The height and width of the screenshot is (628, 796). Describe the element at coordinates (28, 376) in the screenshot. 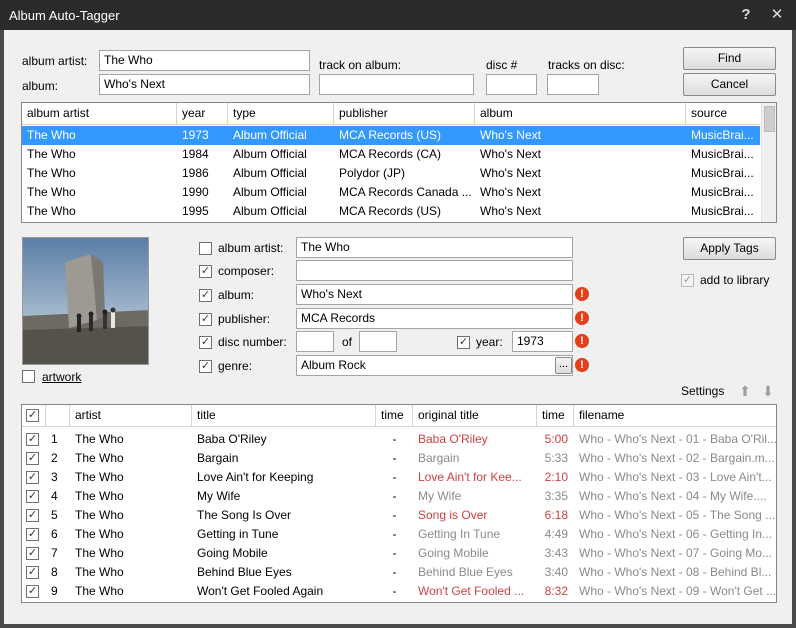

I see `artwork-checkbox` at that location.